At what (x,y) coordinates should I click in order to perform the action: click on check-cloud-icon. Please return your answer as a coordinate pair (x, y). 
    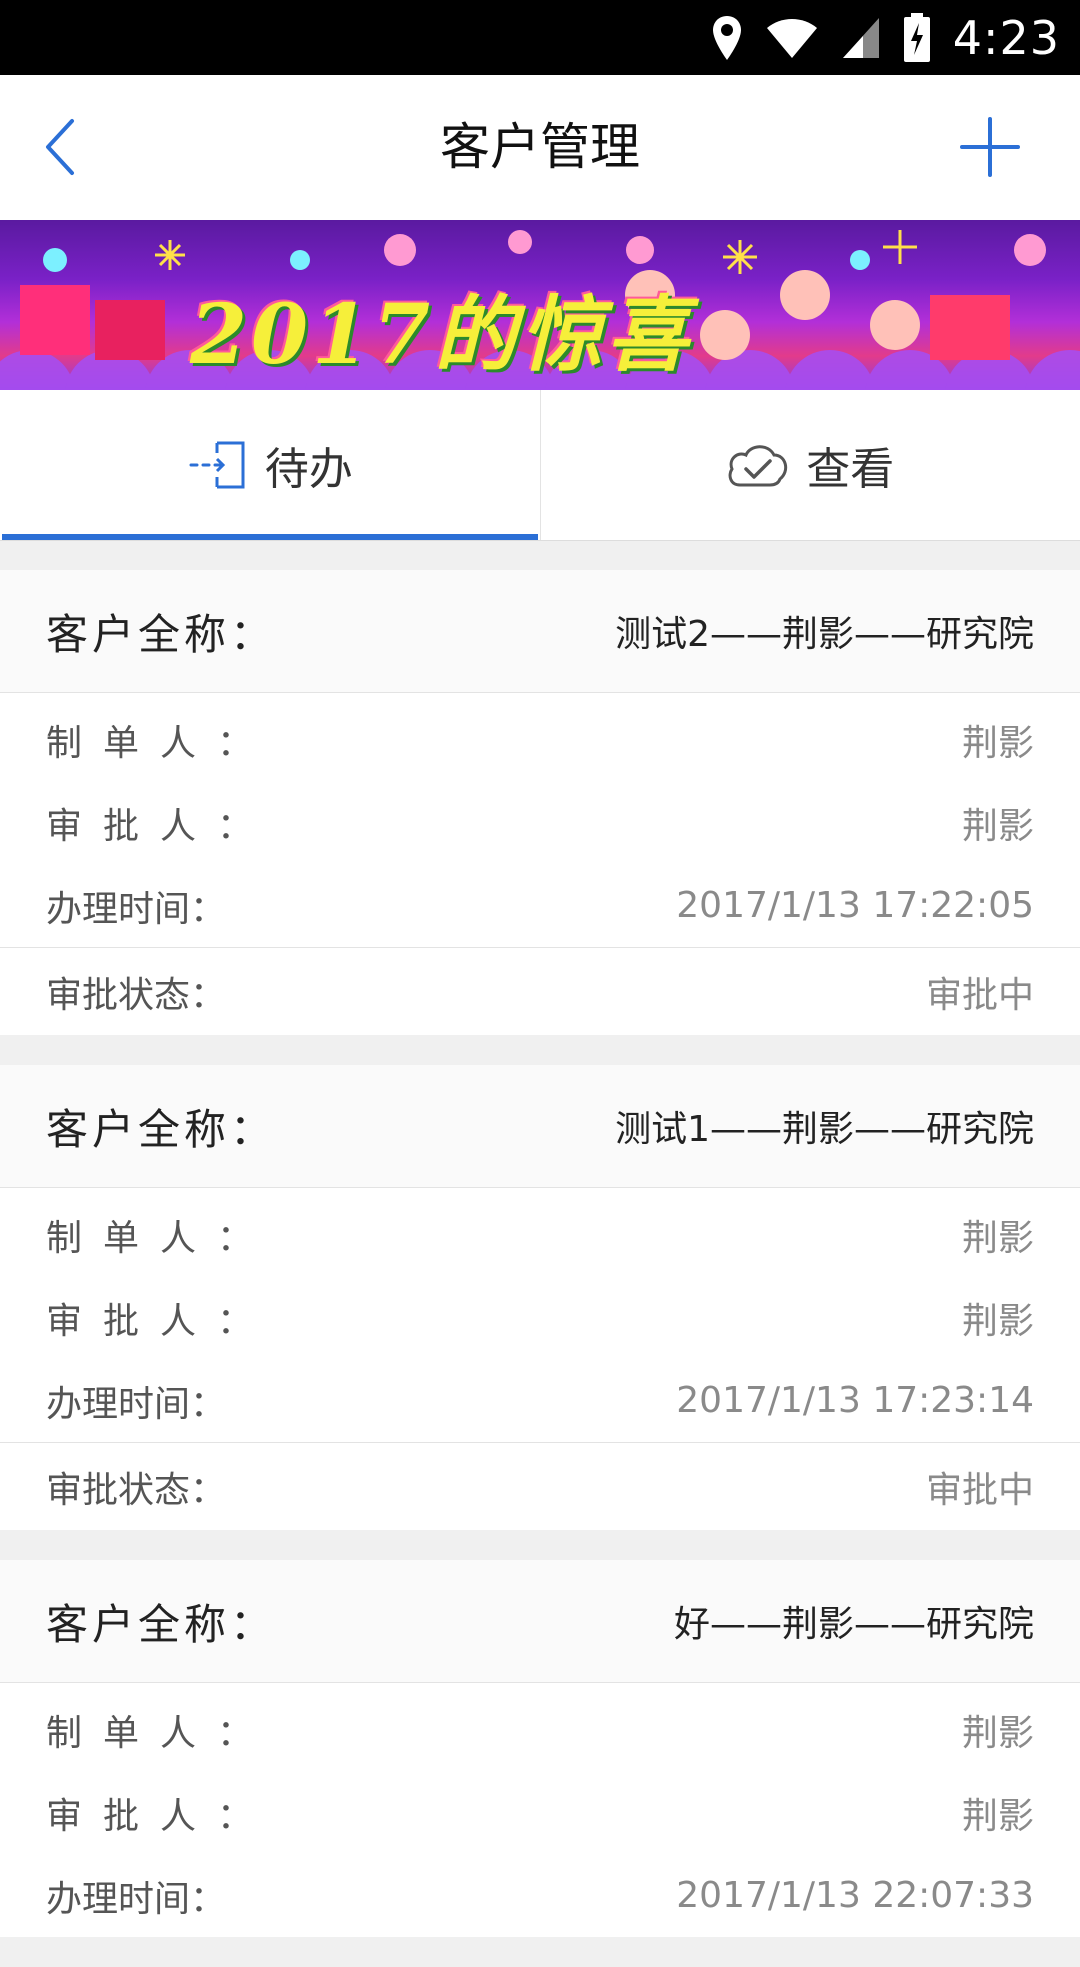
    Looking at the image, I should click on (758, 465).